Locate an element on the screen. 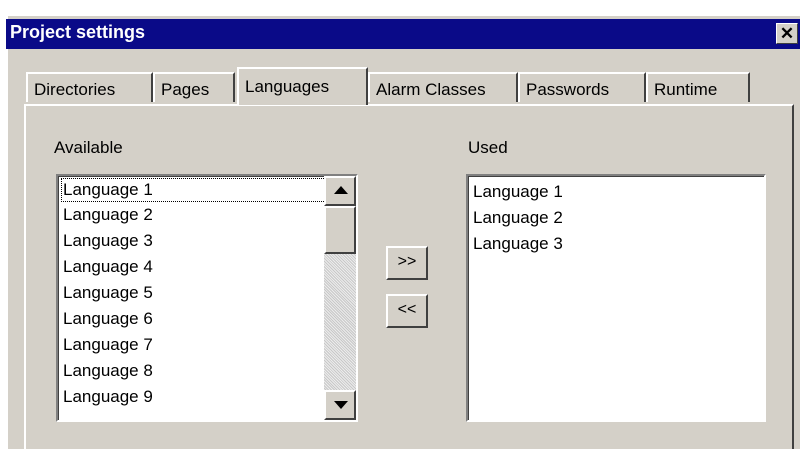 Image resolution: width=800 pixels, height=449 pixels. list-item: Language 6 is located at coordinates (207, 319).